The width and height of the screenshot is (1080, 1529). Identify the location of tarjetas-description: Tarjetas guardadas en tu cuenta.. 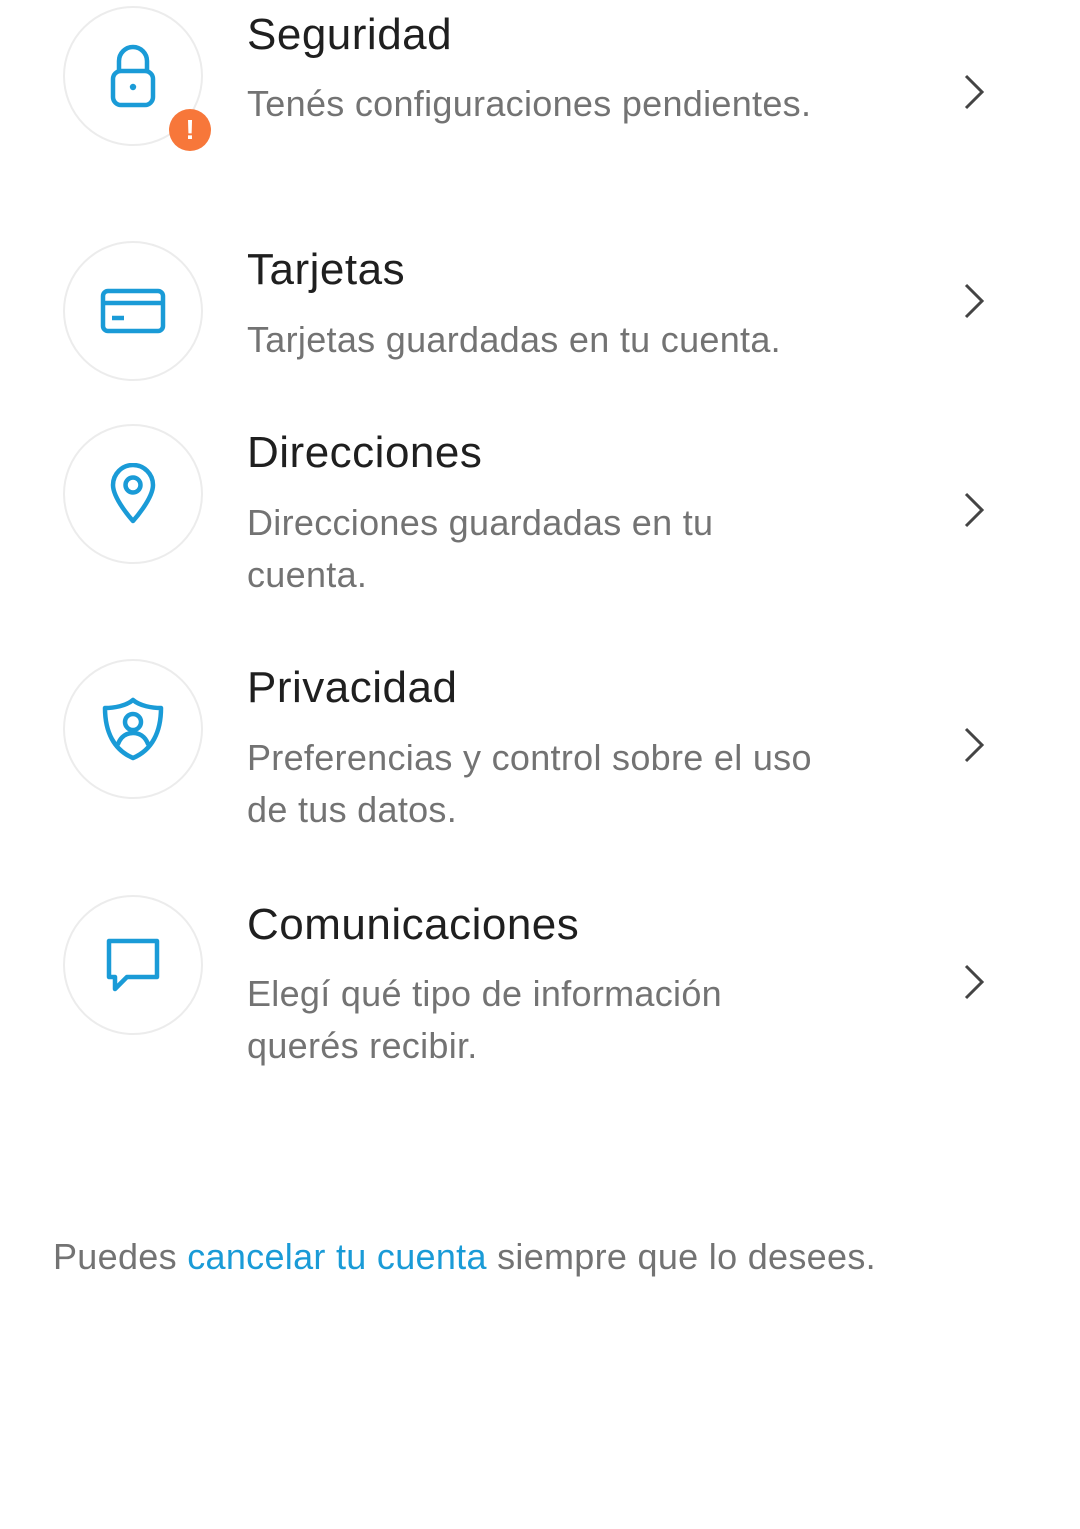
(514, 339).